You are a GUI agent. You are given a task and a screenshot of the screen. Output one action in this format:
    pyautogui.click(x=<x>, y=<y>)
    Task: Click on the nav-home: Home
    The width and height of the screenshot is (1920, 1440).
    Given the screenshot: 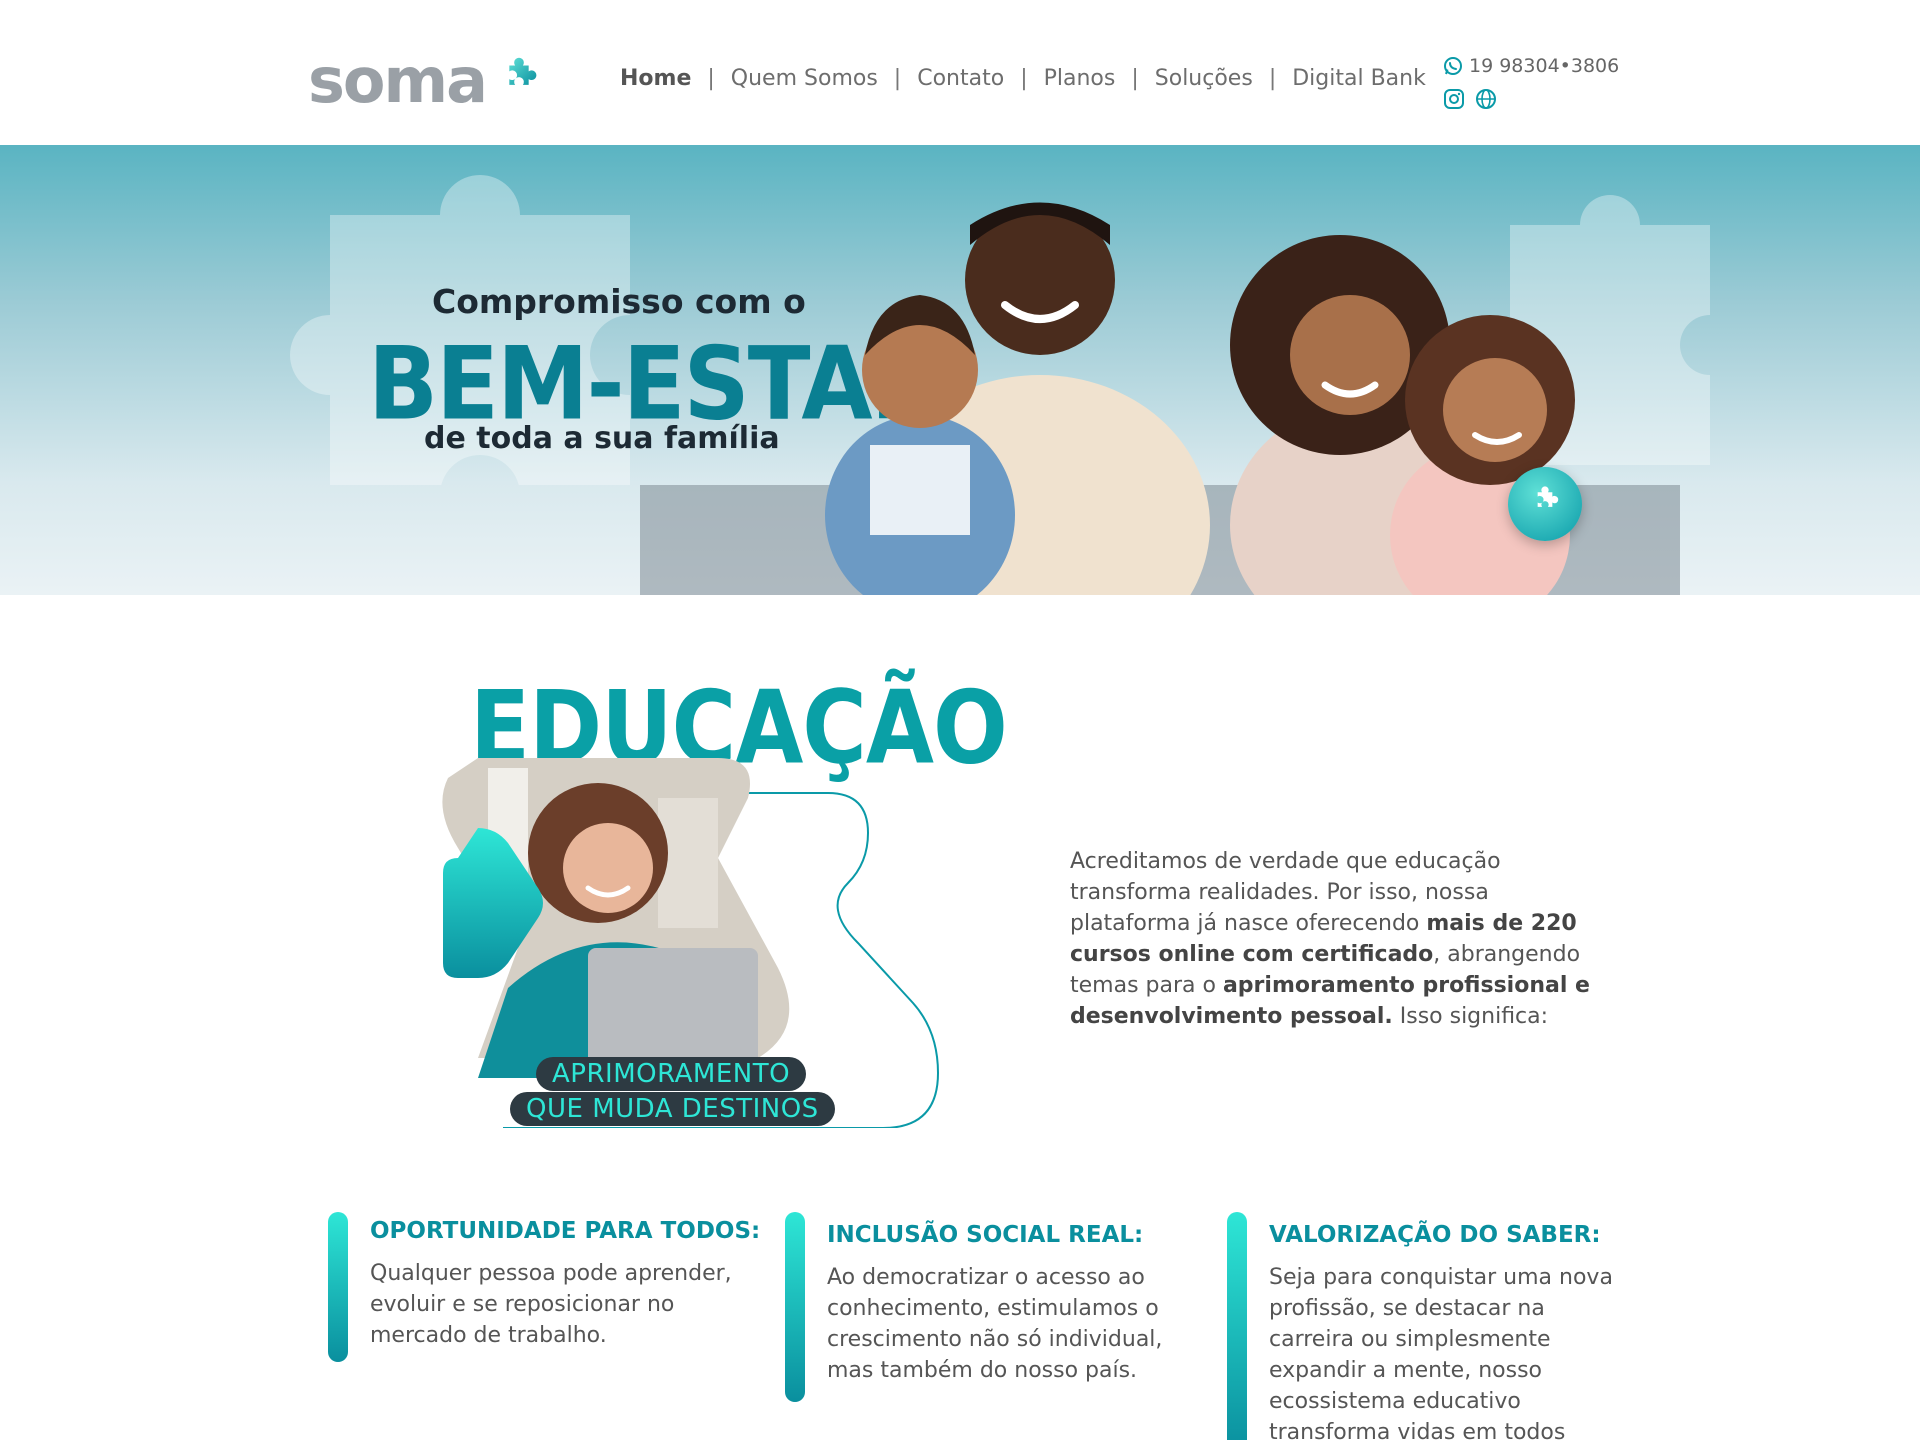 What is the action you would take?
    pyautogui.click(x=655, y=78)
    